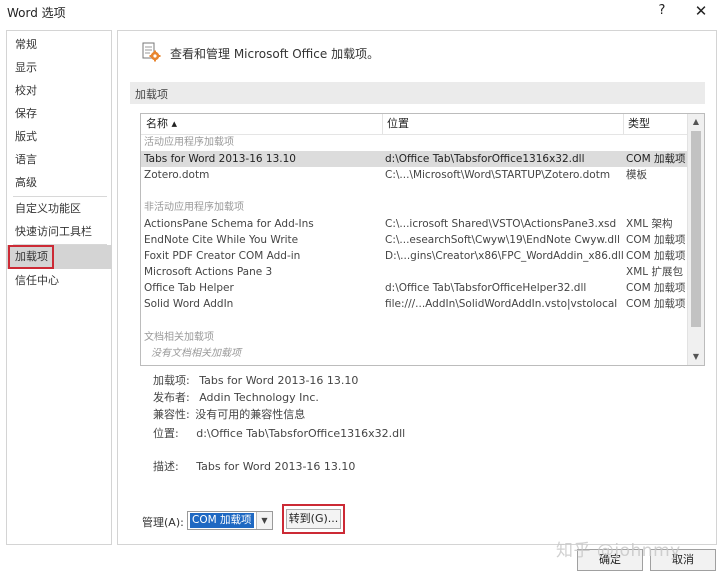 This screenshot has width=720, height=579. What do you see at coordinates (662, 11) in the screenshot?
I see `help-button: ?` at bounding box center [662, 11].